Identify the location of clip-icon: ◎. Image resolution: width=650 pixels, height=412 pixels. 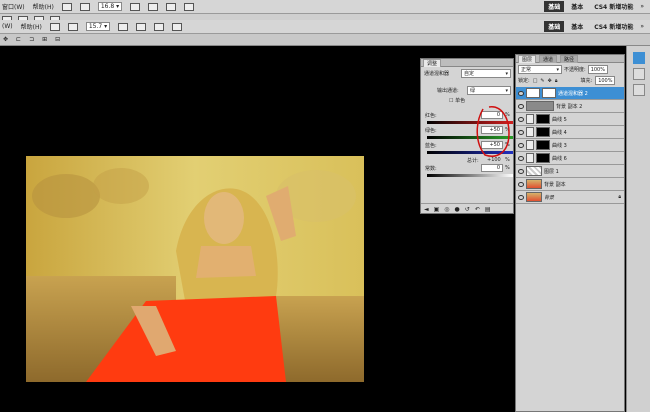
(446, 209).